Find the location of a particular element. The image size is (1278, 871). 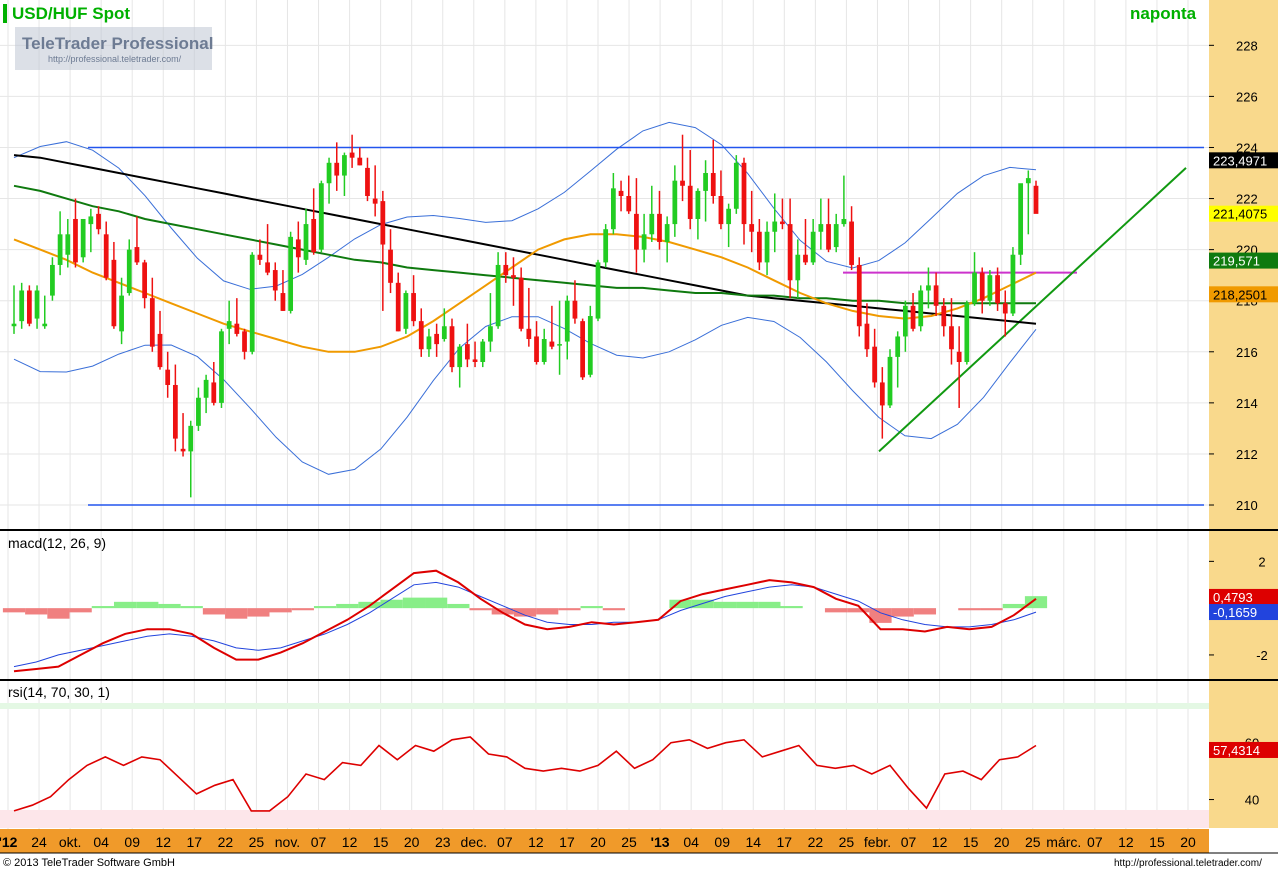

date-label: 25 is located at coordinates (629, 842).